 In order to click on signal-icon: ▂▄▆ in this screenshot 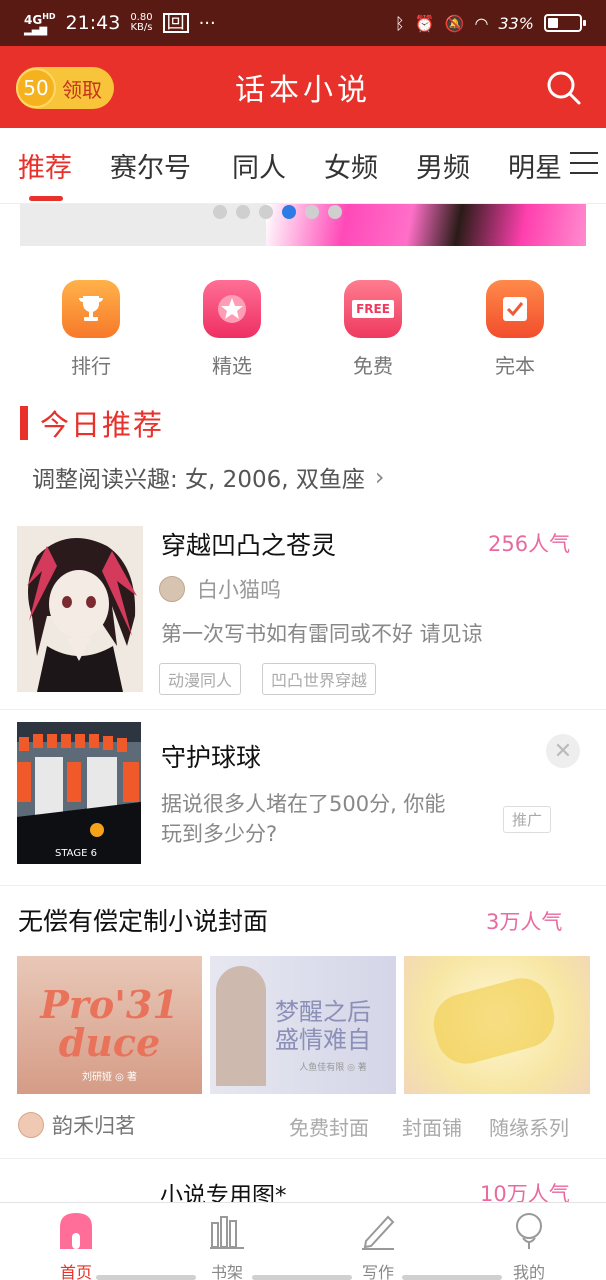, I will do `click(36, 30)`.